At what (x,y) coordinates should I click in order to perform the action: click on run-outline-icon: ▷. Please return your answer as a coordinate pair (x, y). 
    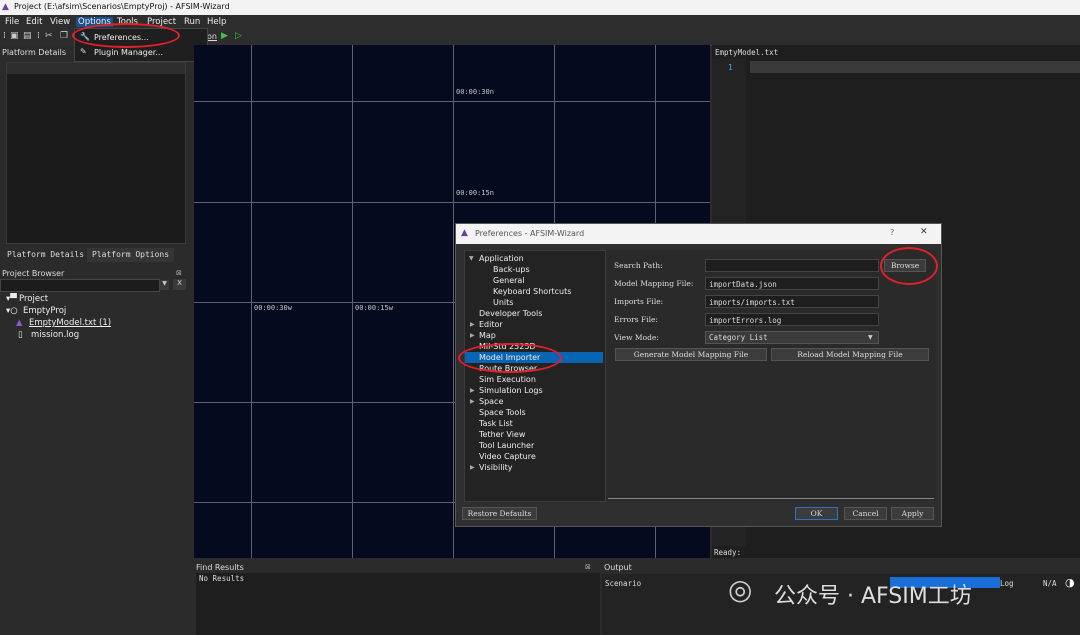
    Looking at the image, I should click on (240, 36).